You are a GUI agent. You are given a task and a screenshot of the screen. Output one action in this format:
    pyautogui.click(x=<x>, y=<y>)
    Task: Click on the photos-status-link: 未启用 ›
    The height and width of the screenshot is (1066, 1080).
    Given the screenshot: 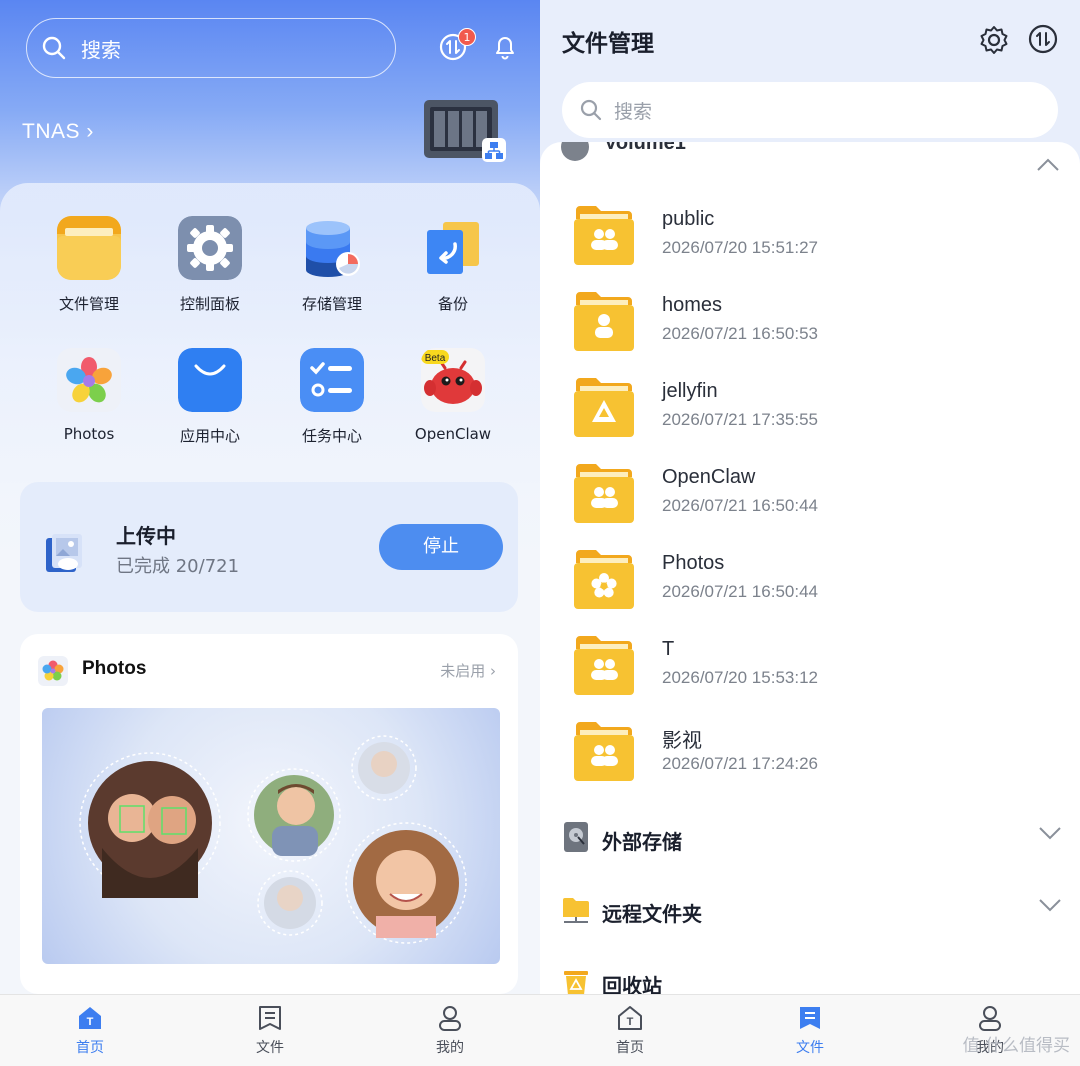 What is the action you would take?
    pyautogui.click(x=468, y=670)
    